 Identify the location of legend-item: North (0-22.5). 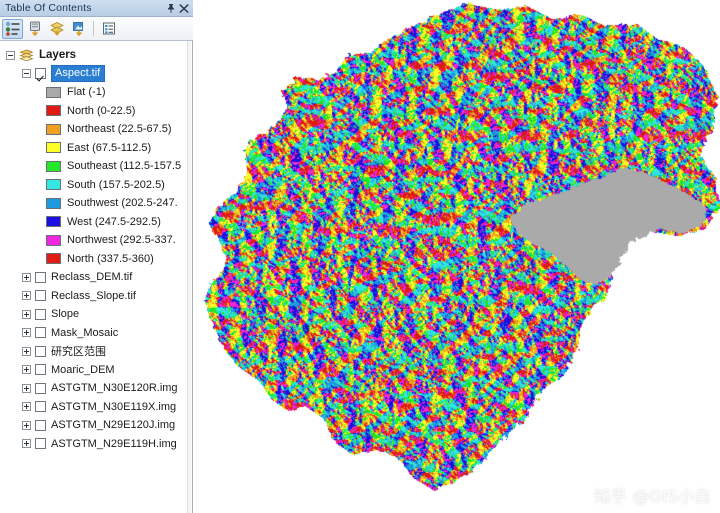
(96, 111).